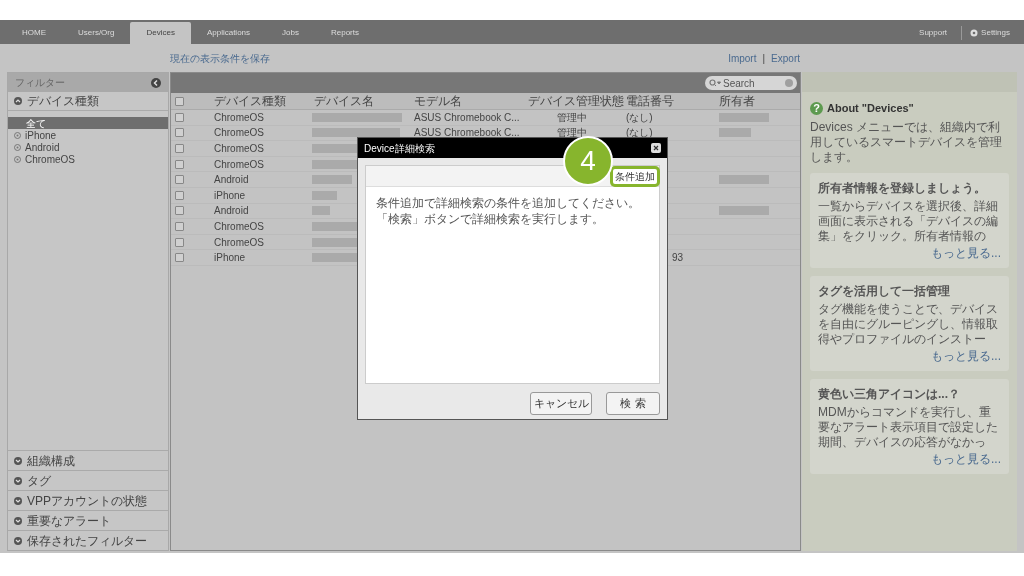 This screenshot has height=576, width=1024. What do you see at coordinates (816, 108) in the screenshot?
I see `help-icon: ?` at bounding box center [816, 108].